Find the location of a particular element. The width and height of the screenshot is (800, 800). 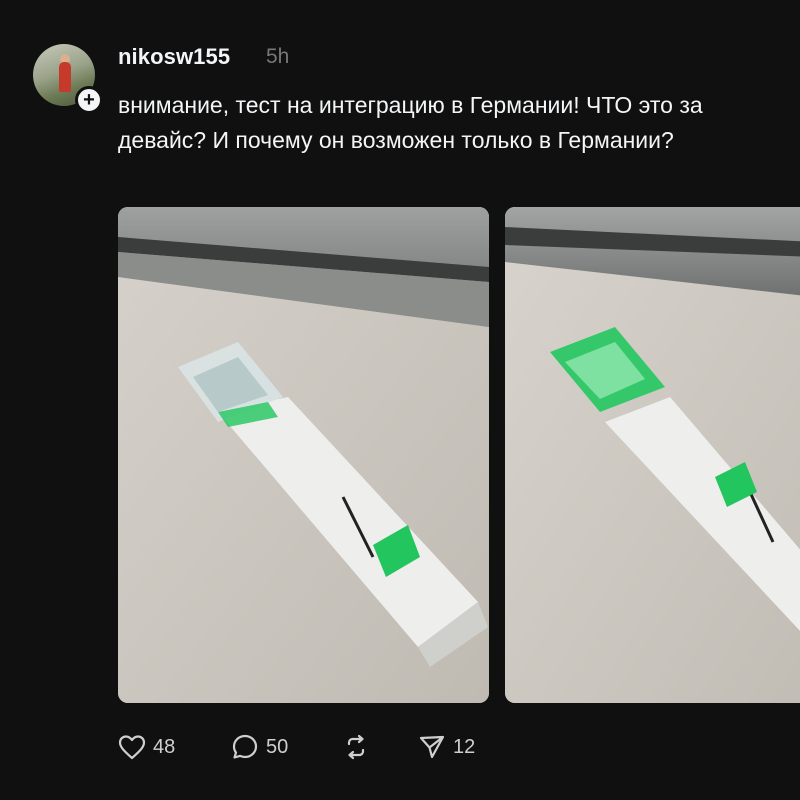

post-timestamp: 5h is located at coordinates (278, 56).